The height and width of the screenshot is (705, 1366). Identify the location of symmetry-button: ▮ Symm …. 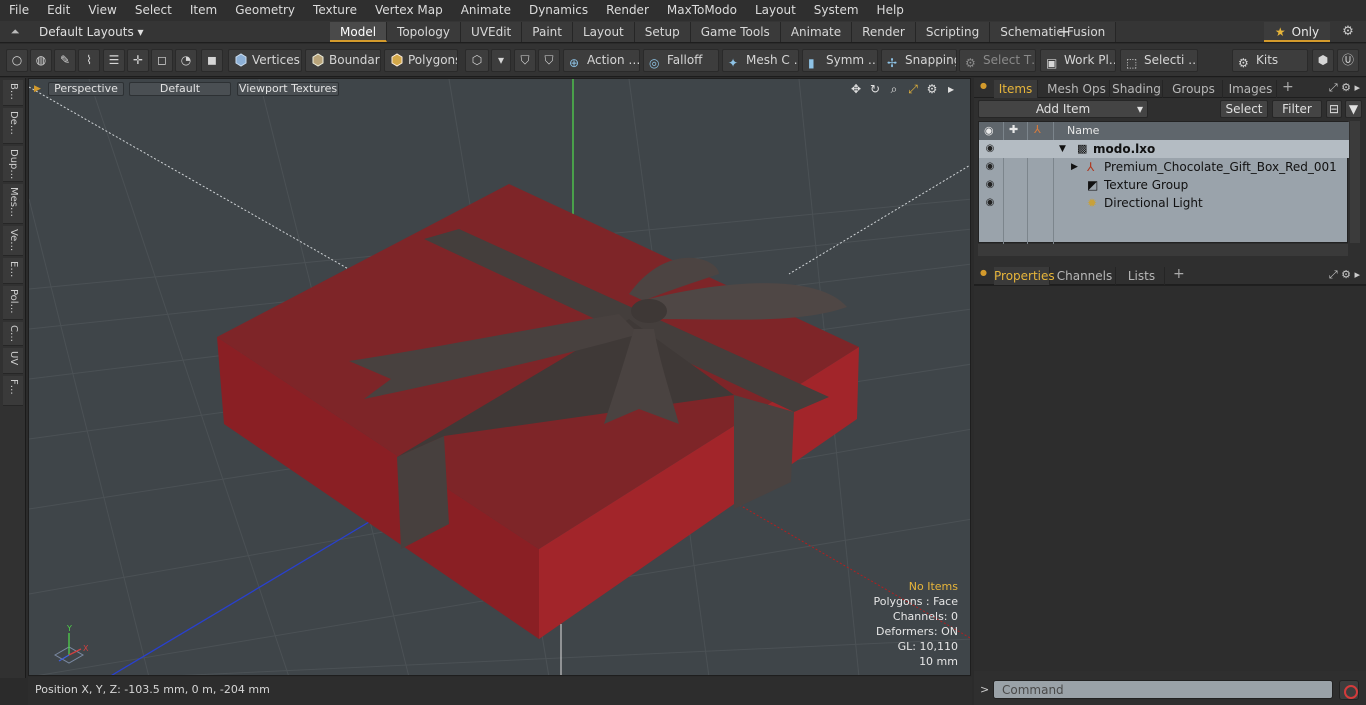
(840, 60).